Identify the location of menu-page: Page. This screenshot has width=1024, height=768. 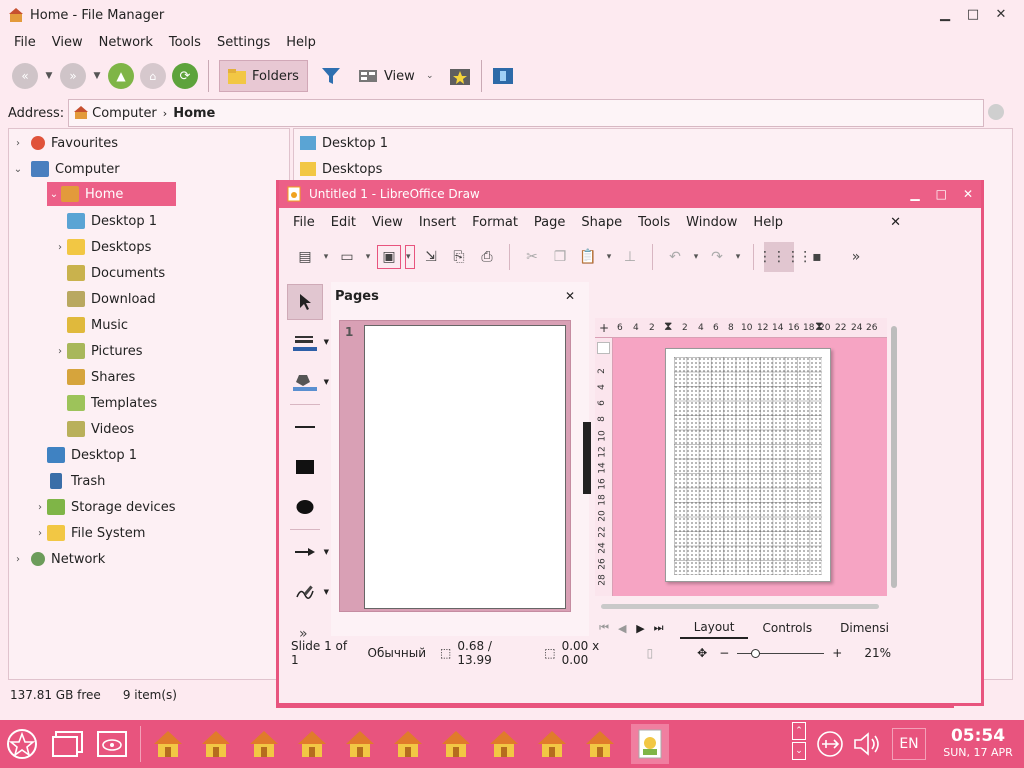
(549, 222).